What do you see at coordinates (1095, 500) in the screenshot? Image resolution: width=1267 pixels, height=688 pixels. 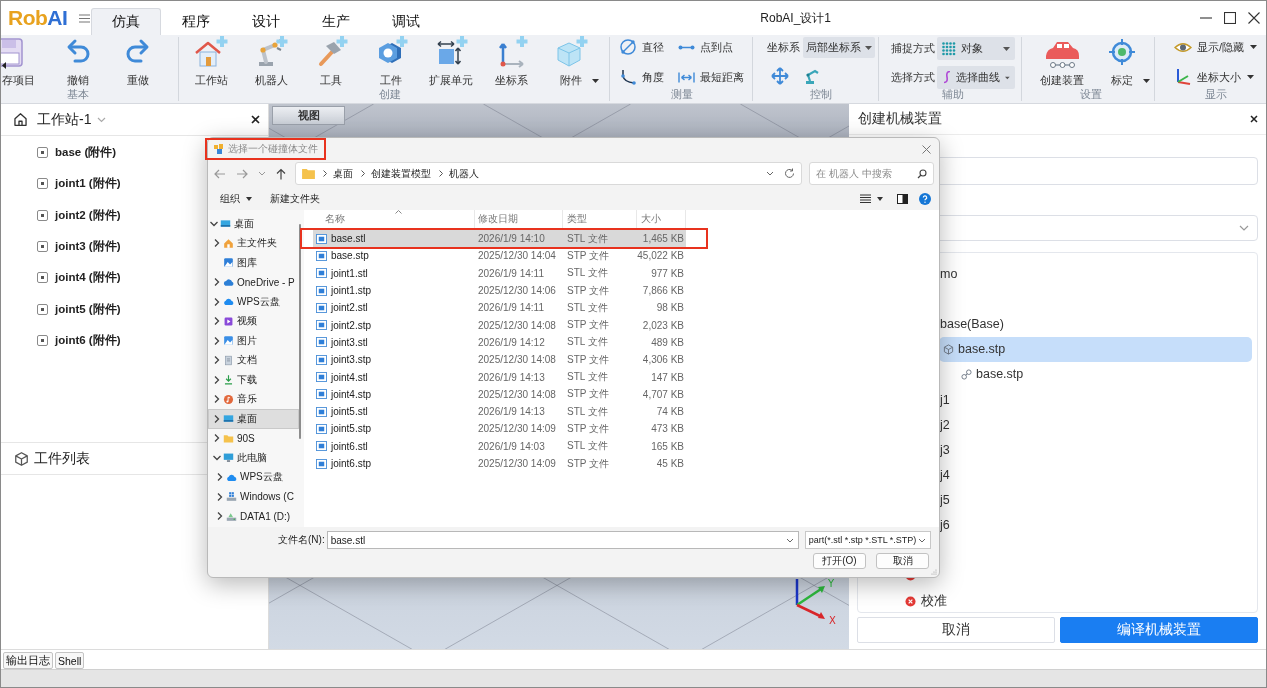 I see `tree-item: j5` at bounding box center [1095, 500].